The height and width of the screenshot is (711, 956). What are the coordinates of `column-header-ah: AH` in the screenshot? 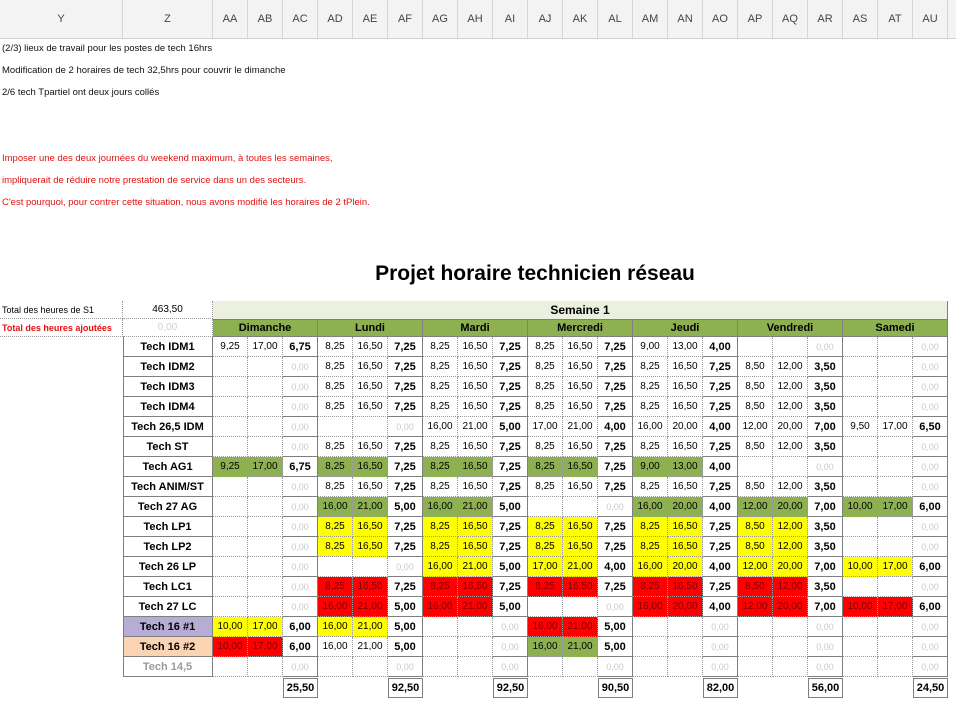 It's located at (475, 19).